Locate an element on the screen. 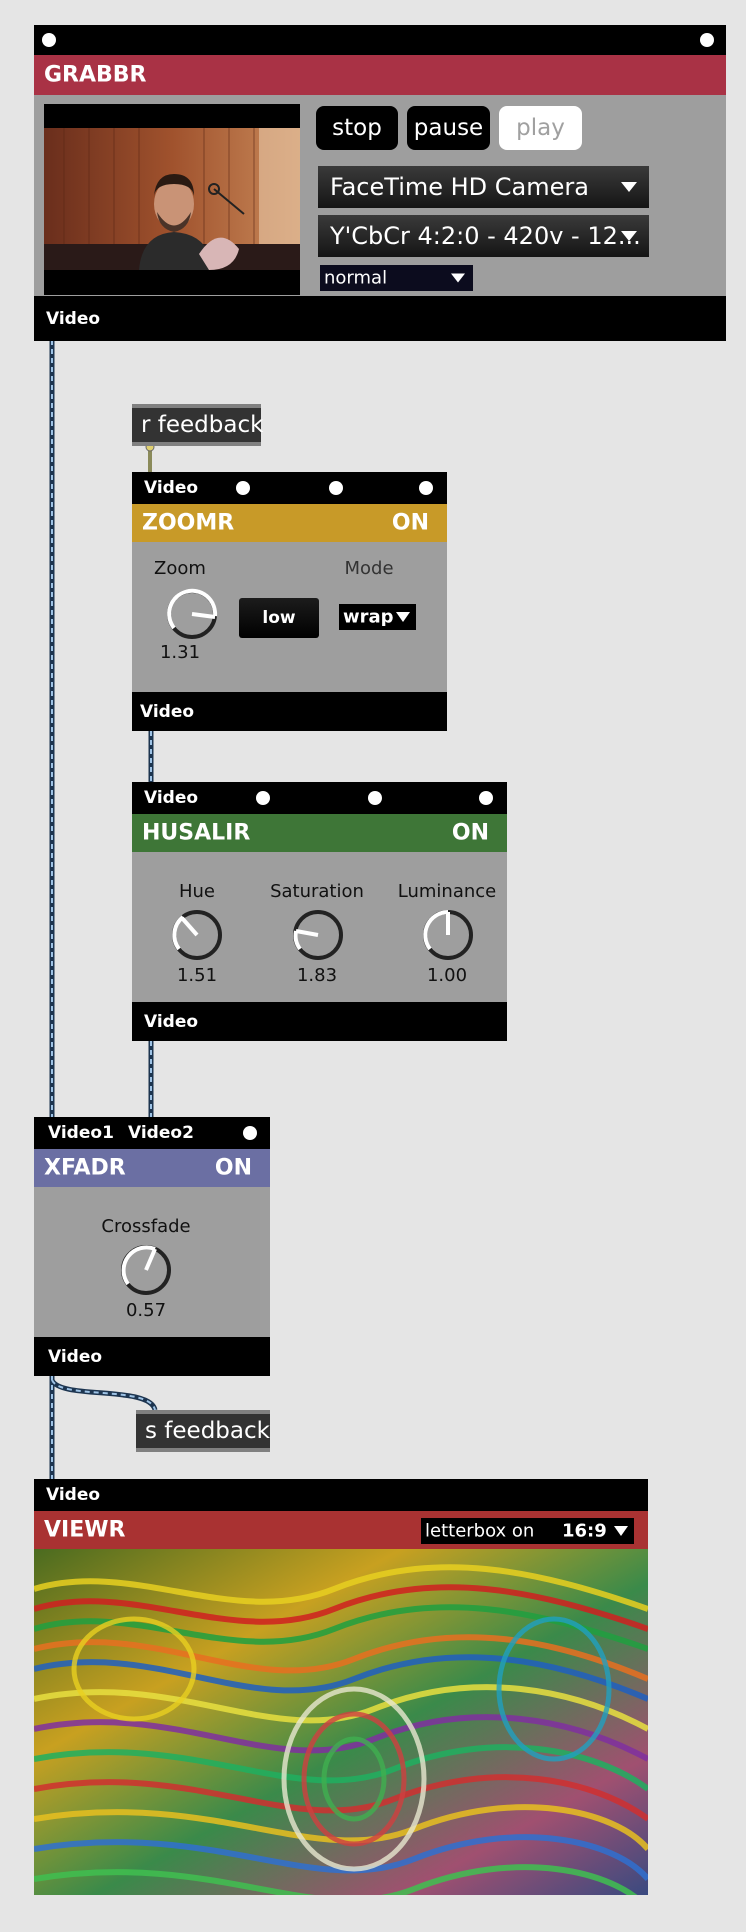 This screenshot has height=1932, width=746. husalir-status: ON is located at coordinates (470, 833).